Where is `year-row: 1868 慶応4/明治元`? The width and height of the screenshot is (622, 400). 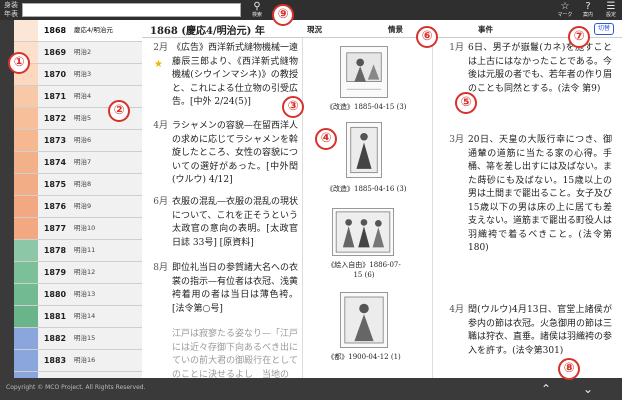
year-row: 1868 慶応4/明治元 is located at coordinates (78, 31).